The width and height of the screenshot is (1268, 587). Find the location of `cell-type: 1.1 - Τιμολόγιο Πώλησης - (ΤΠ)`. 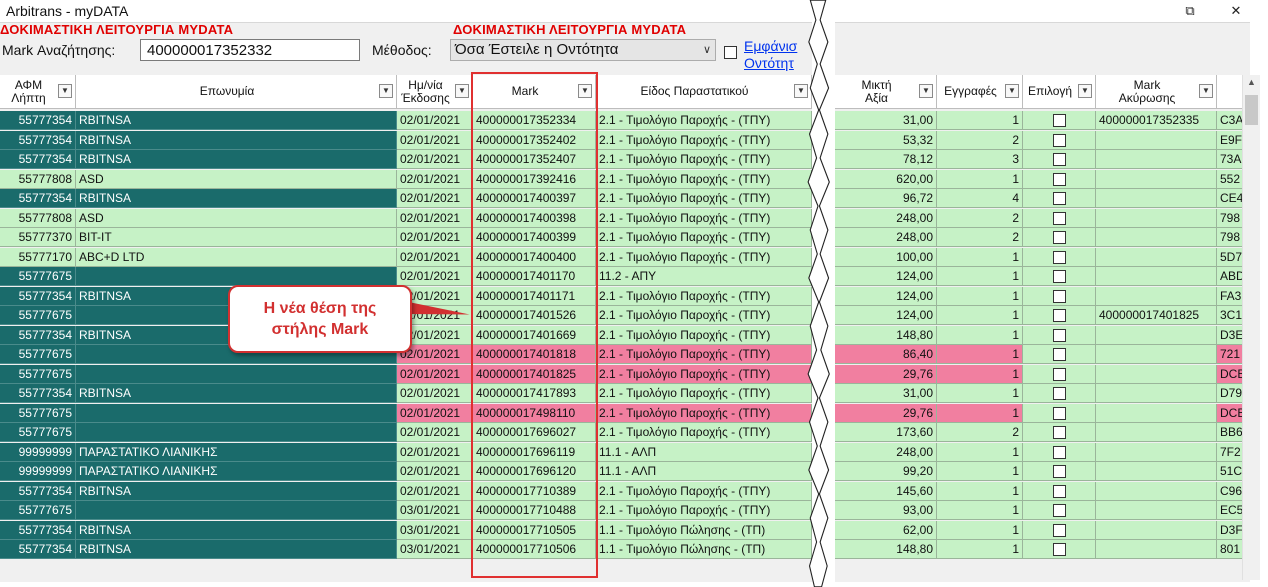

cell-type: 1.1 - Τιμολόγιο Πώλησης - (ΤΠ) is located at coordinates (704, 549).